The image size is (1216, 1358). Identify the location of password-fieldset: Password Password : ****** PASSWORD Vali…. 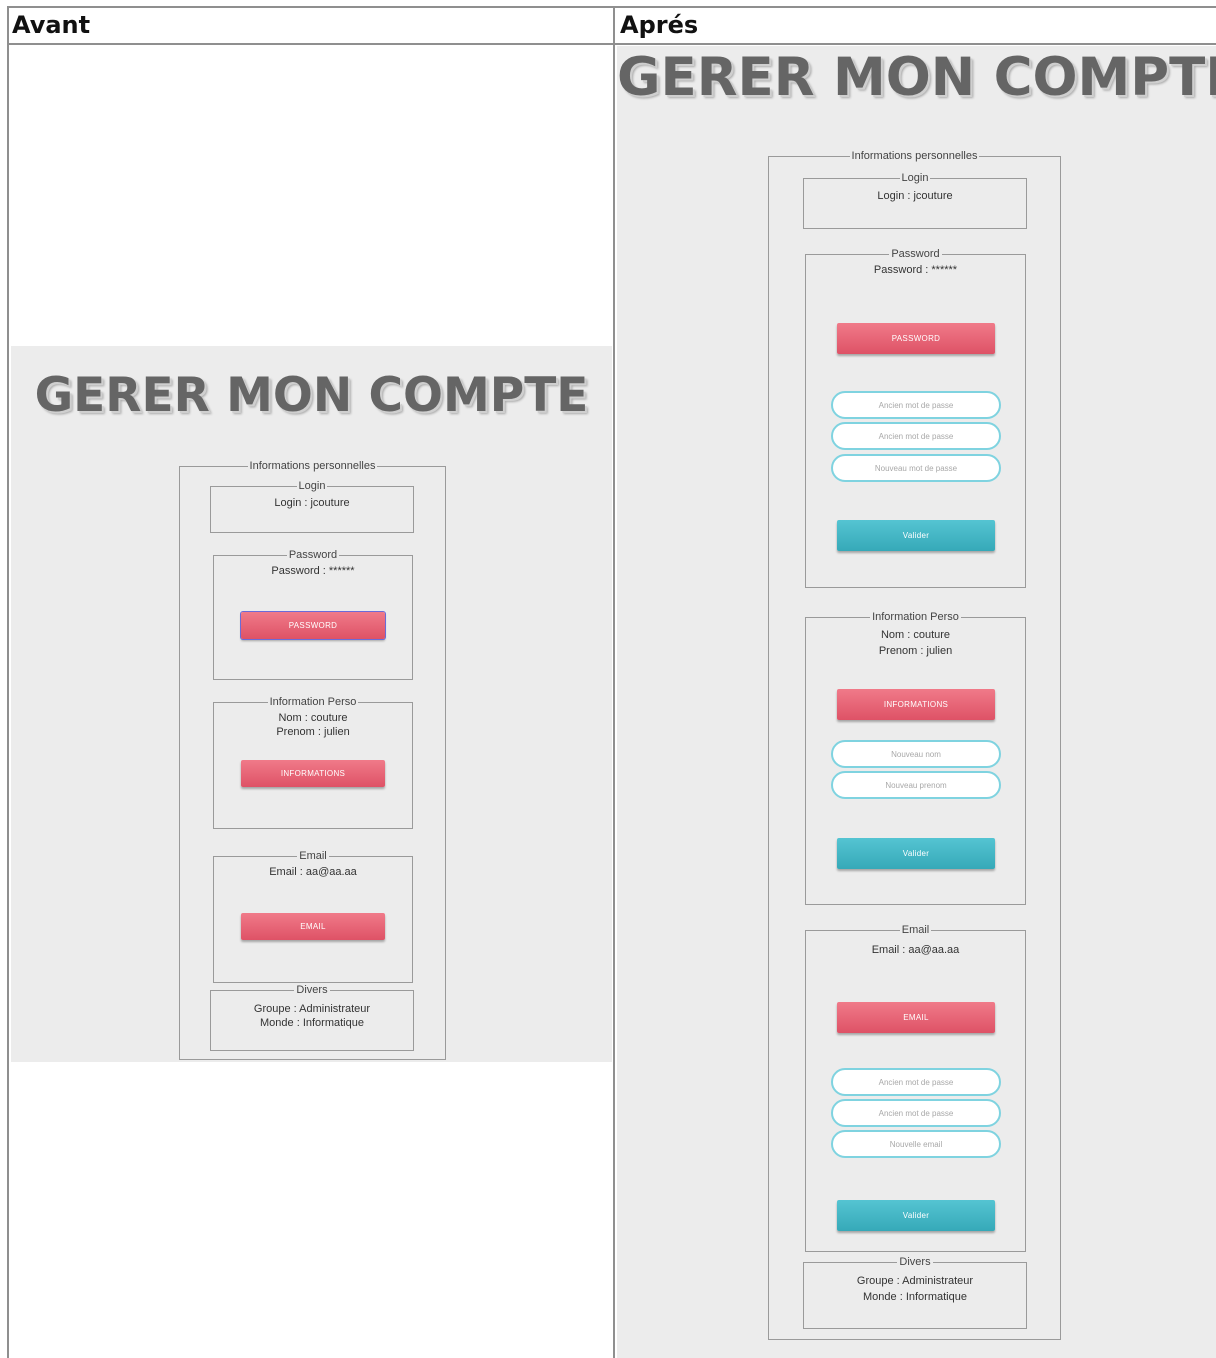
(915, 418).